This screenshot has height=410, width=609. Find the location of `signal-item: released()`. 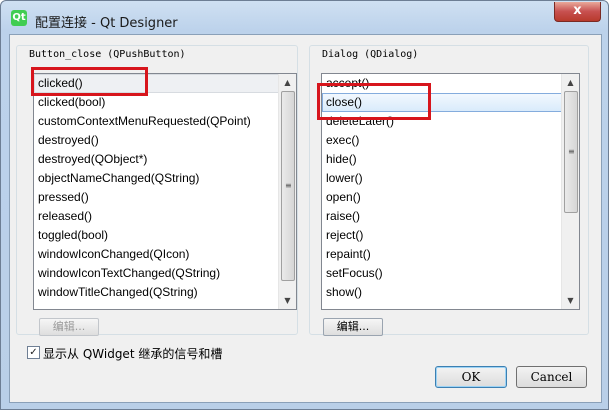

signal-item: released() is located at coordinates (156, 216).